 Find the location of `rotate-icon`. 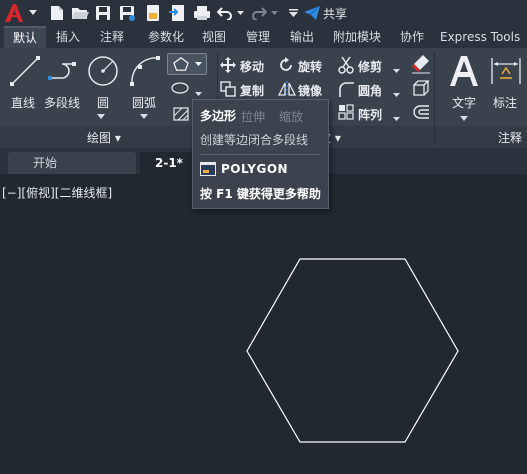

rotate-icon is located at coordinates (286, 65).